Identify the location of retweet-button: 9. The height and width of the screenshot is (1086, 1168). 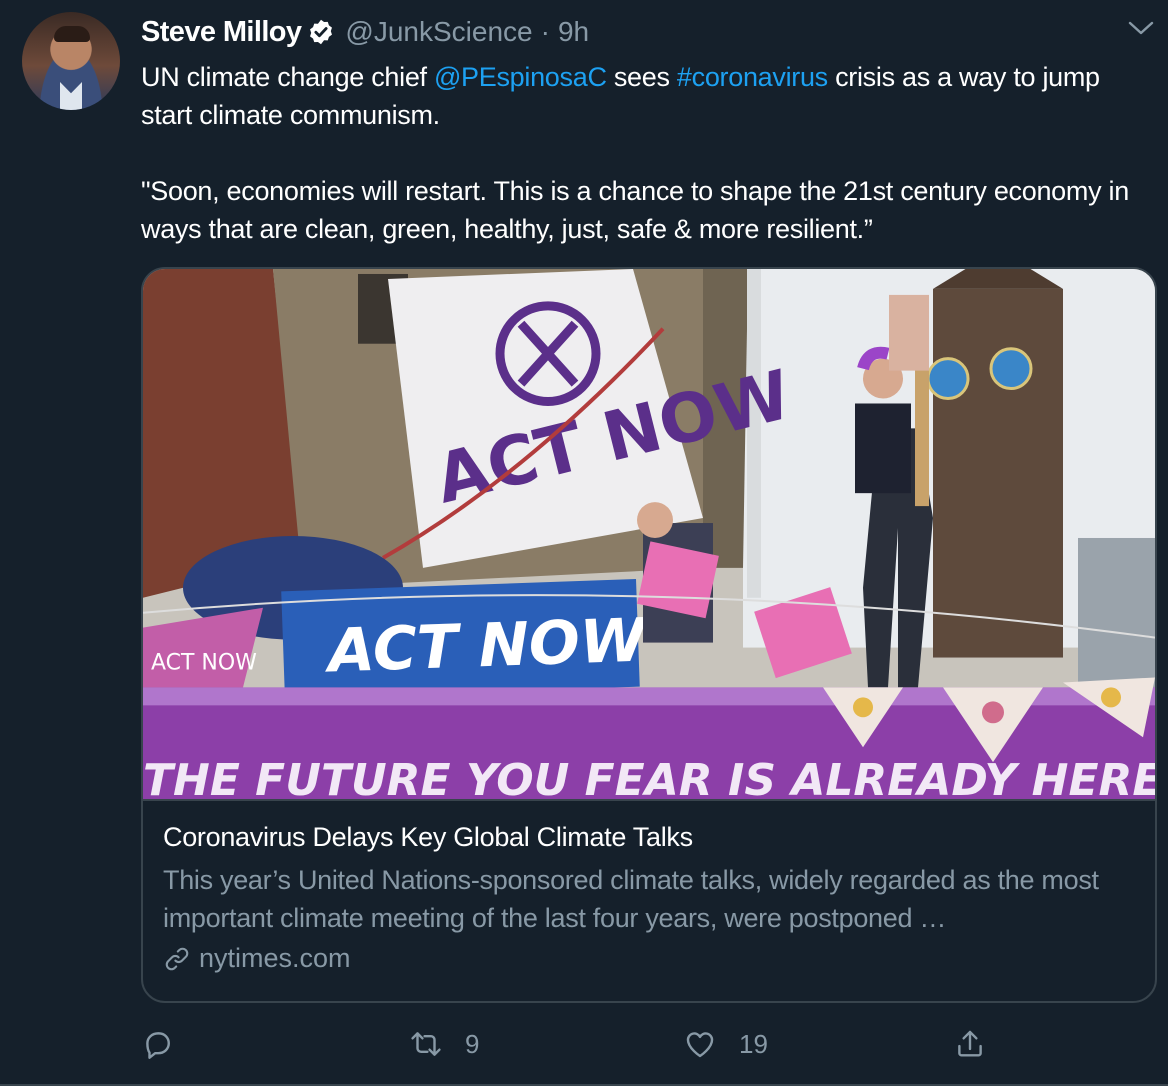
(444, 1044).